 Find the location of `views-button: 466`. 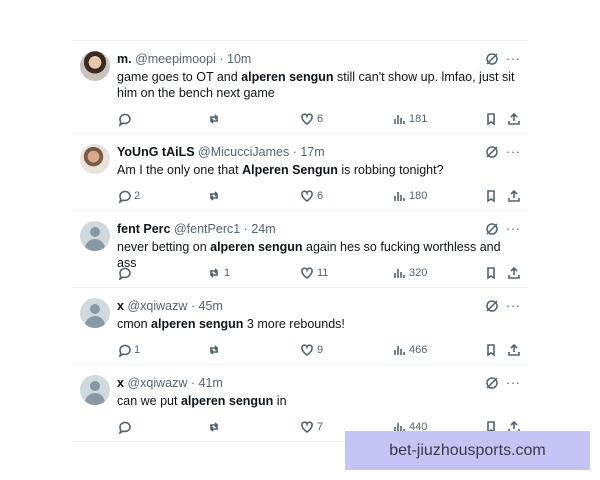

views-button: 466 is located at coordinates (409, 350).